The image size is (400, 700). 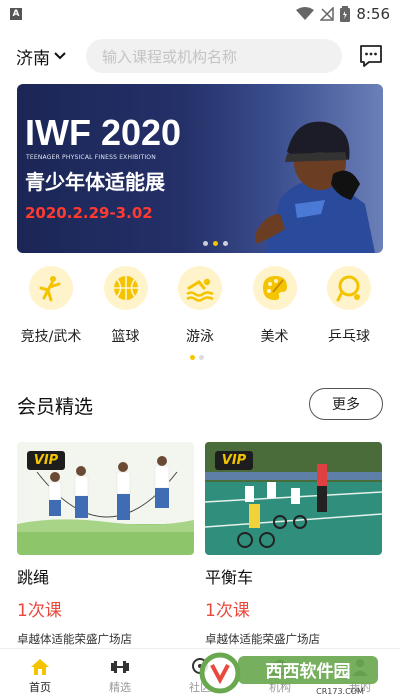 What do you see at coordinates (51, 337) in the screenshot?
I see `category-label: 竞技/武术` at bounding box center [51, 337].